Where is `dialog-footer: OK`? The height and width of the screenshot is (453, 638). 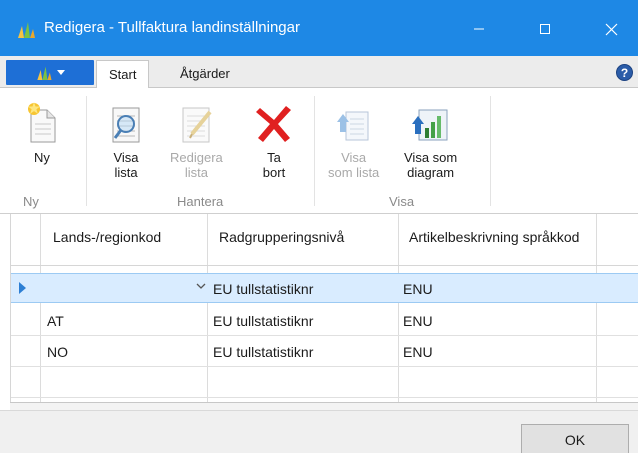
dialog-footer: OK is located at coordinates (319, 431).